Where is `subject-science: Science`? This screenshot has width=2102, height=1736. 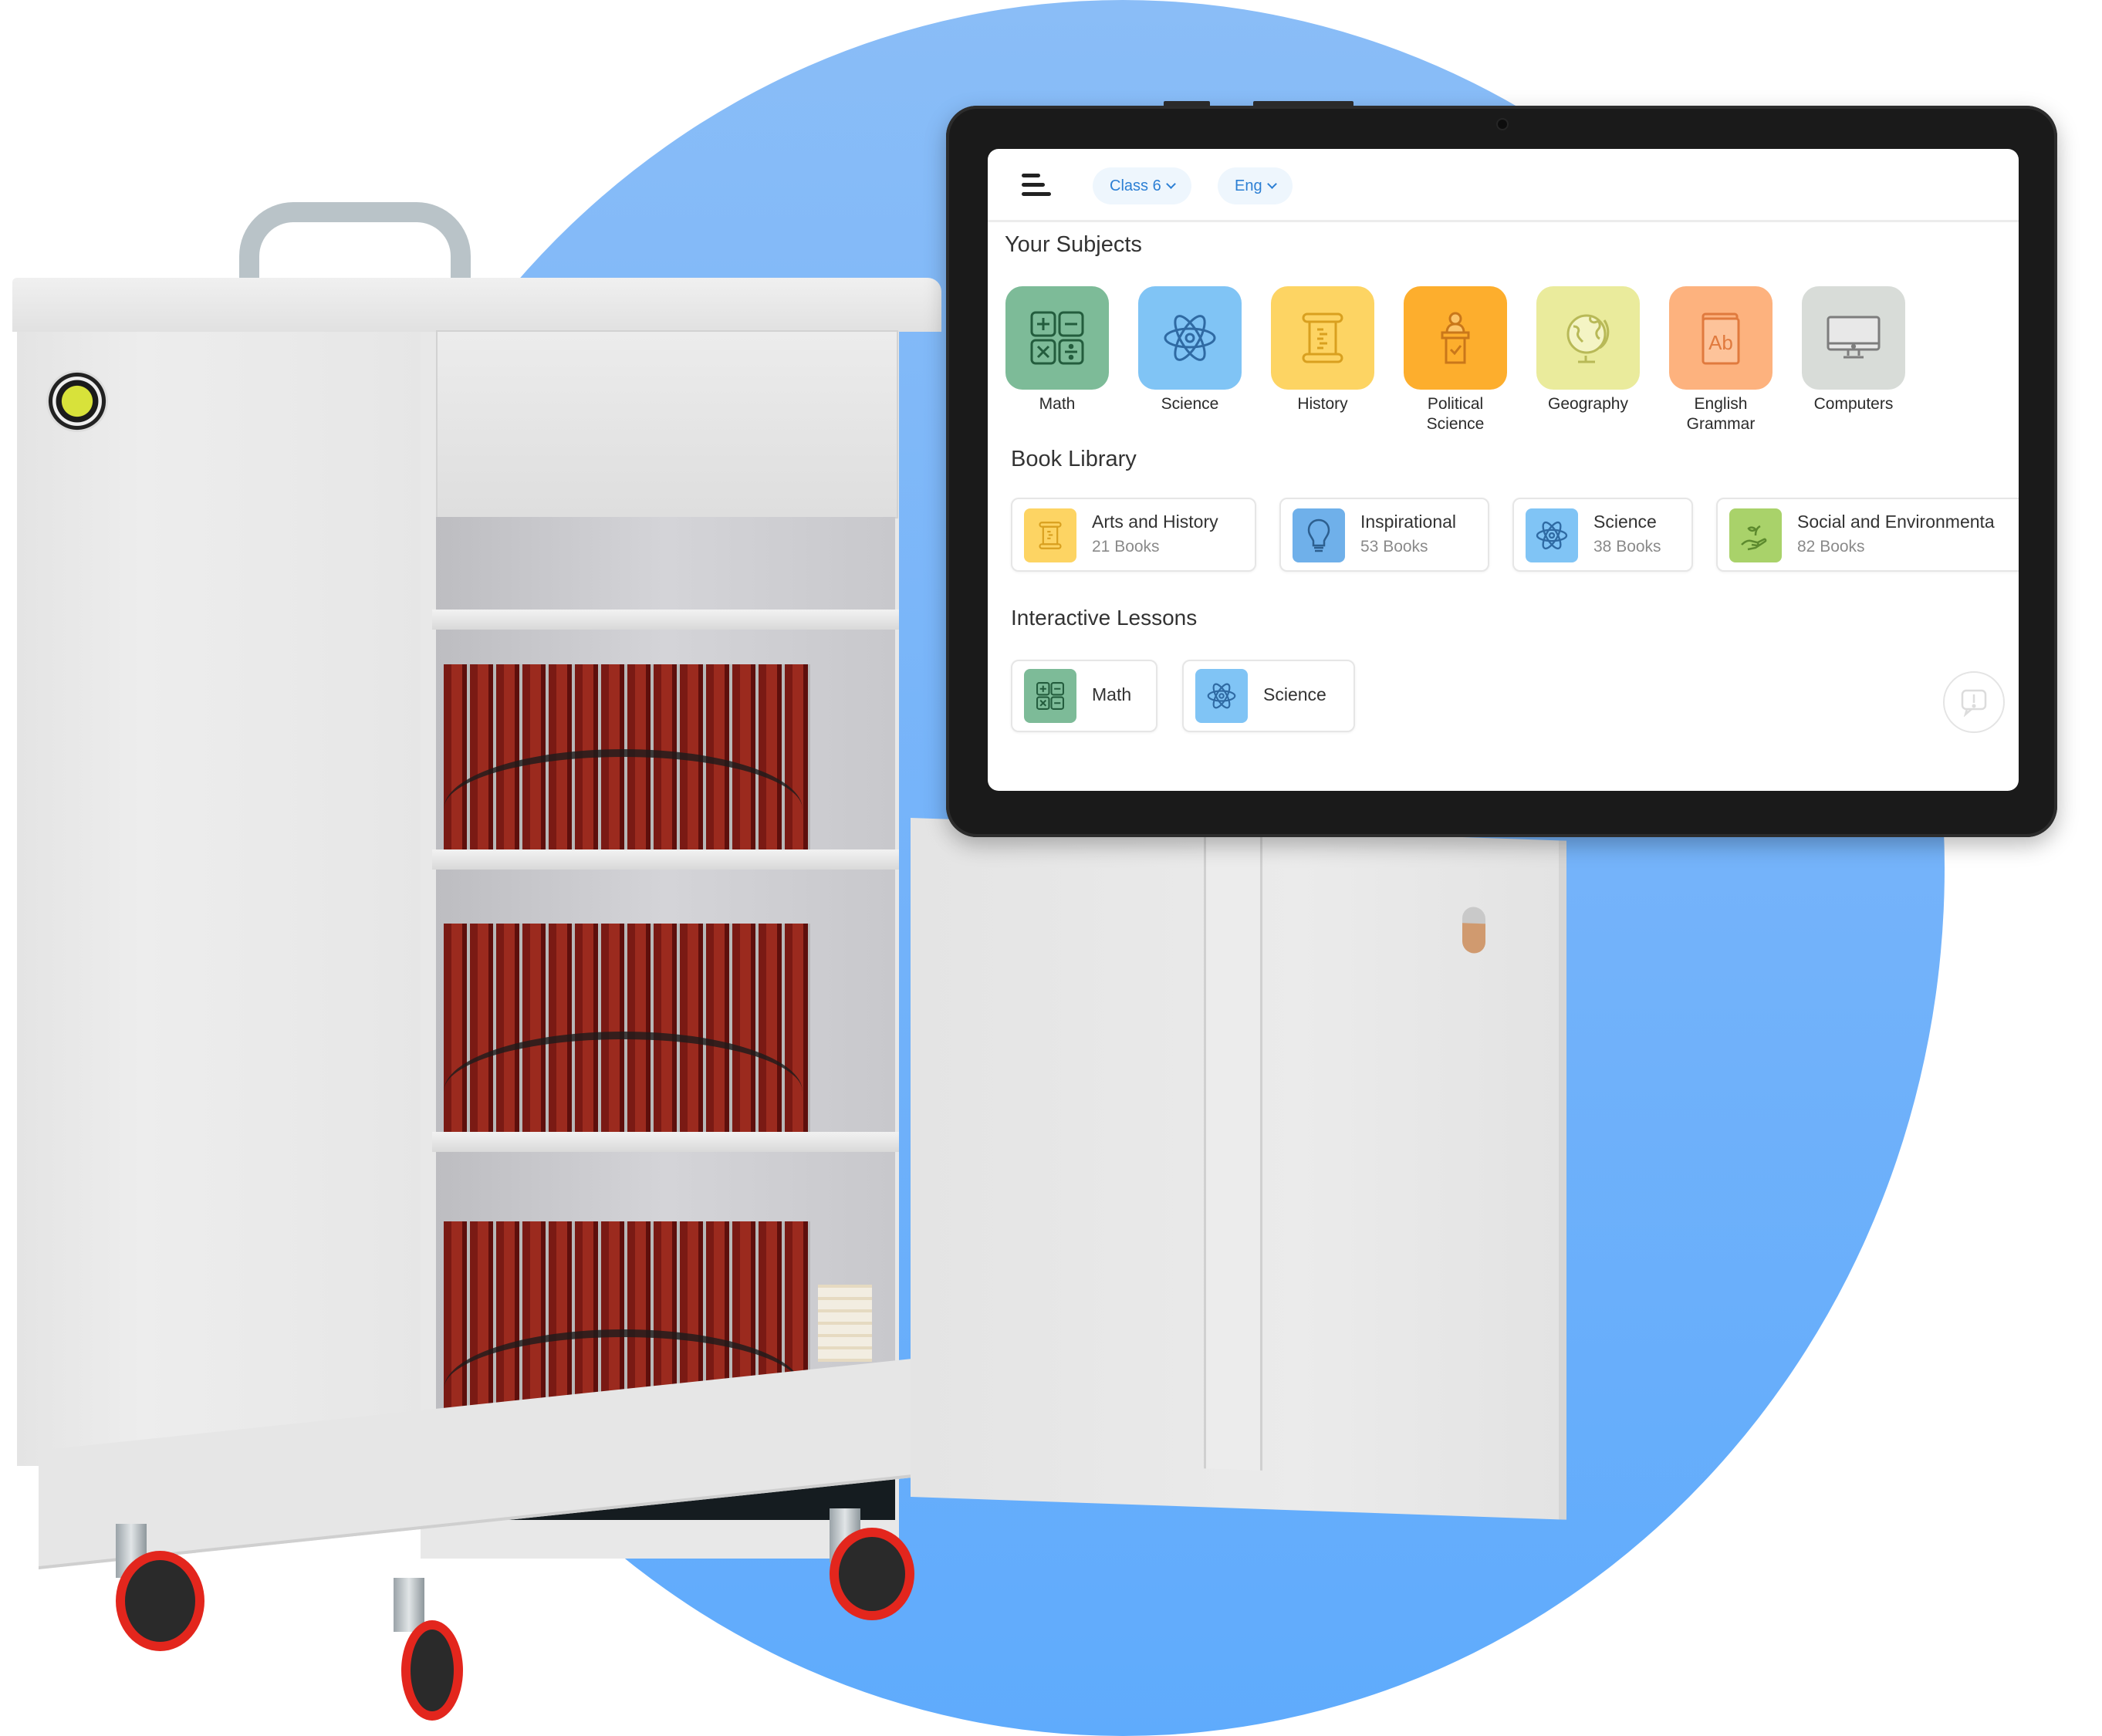 subject-science: Science is located at coordinates (1190, 350).